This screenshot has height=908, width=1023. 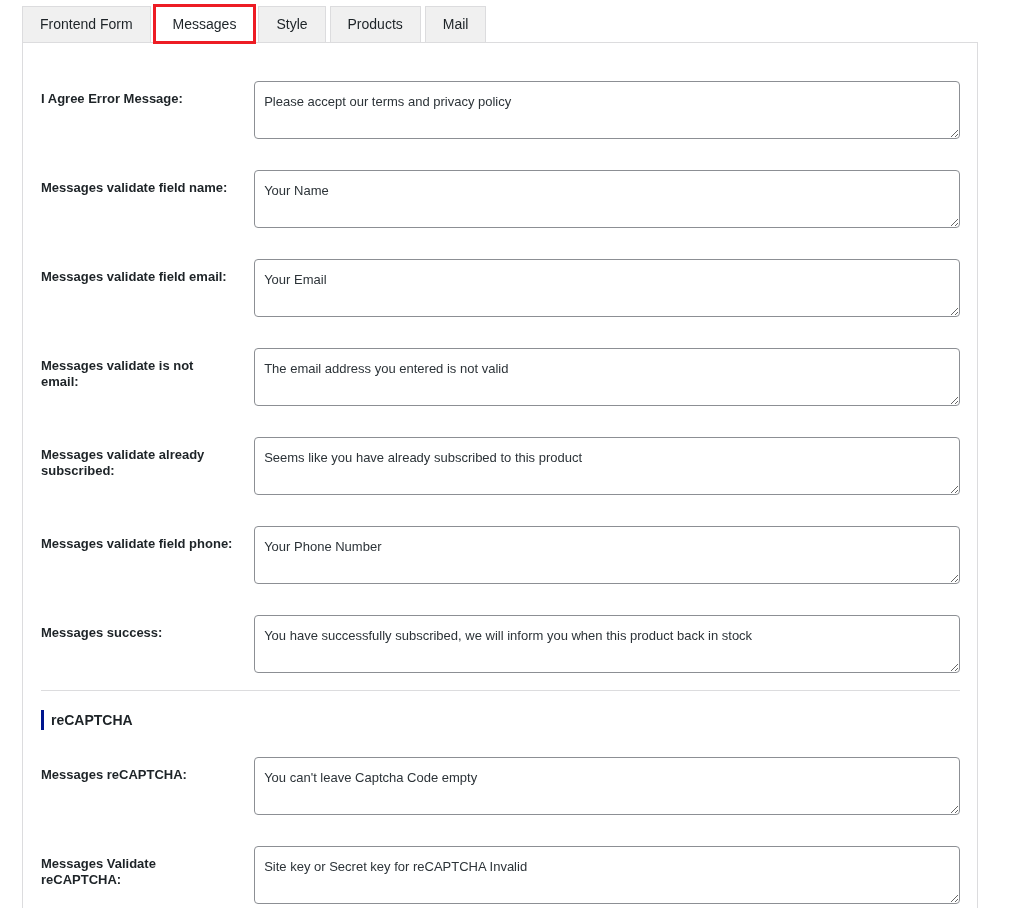 I want to click on tab: Frontend Form, so click(x=86, y=24).